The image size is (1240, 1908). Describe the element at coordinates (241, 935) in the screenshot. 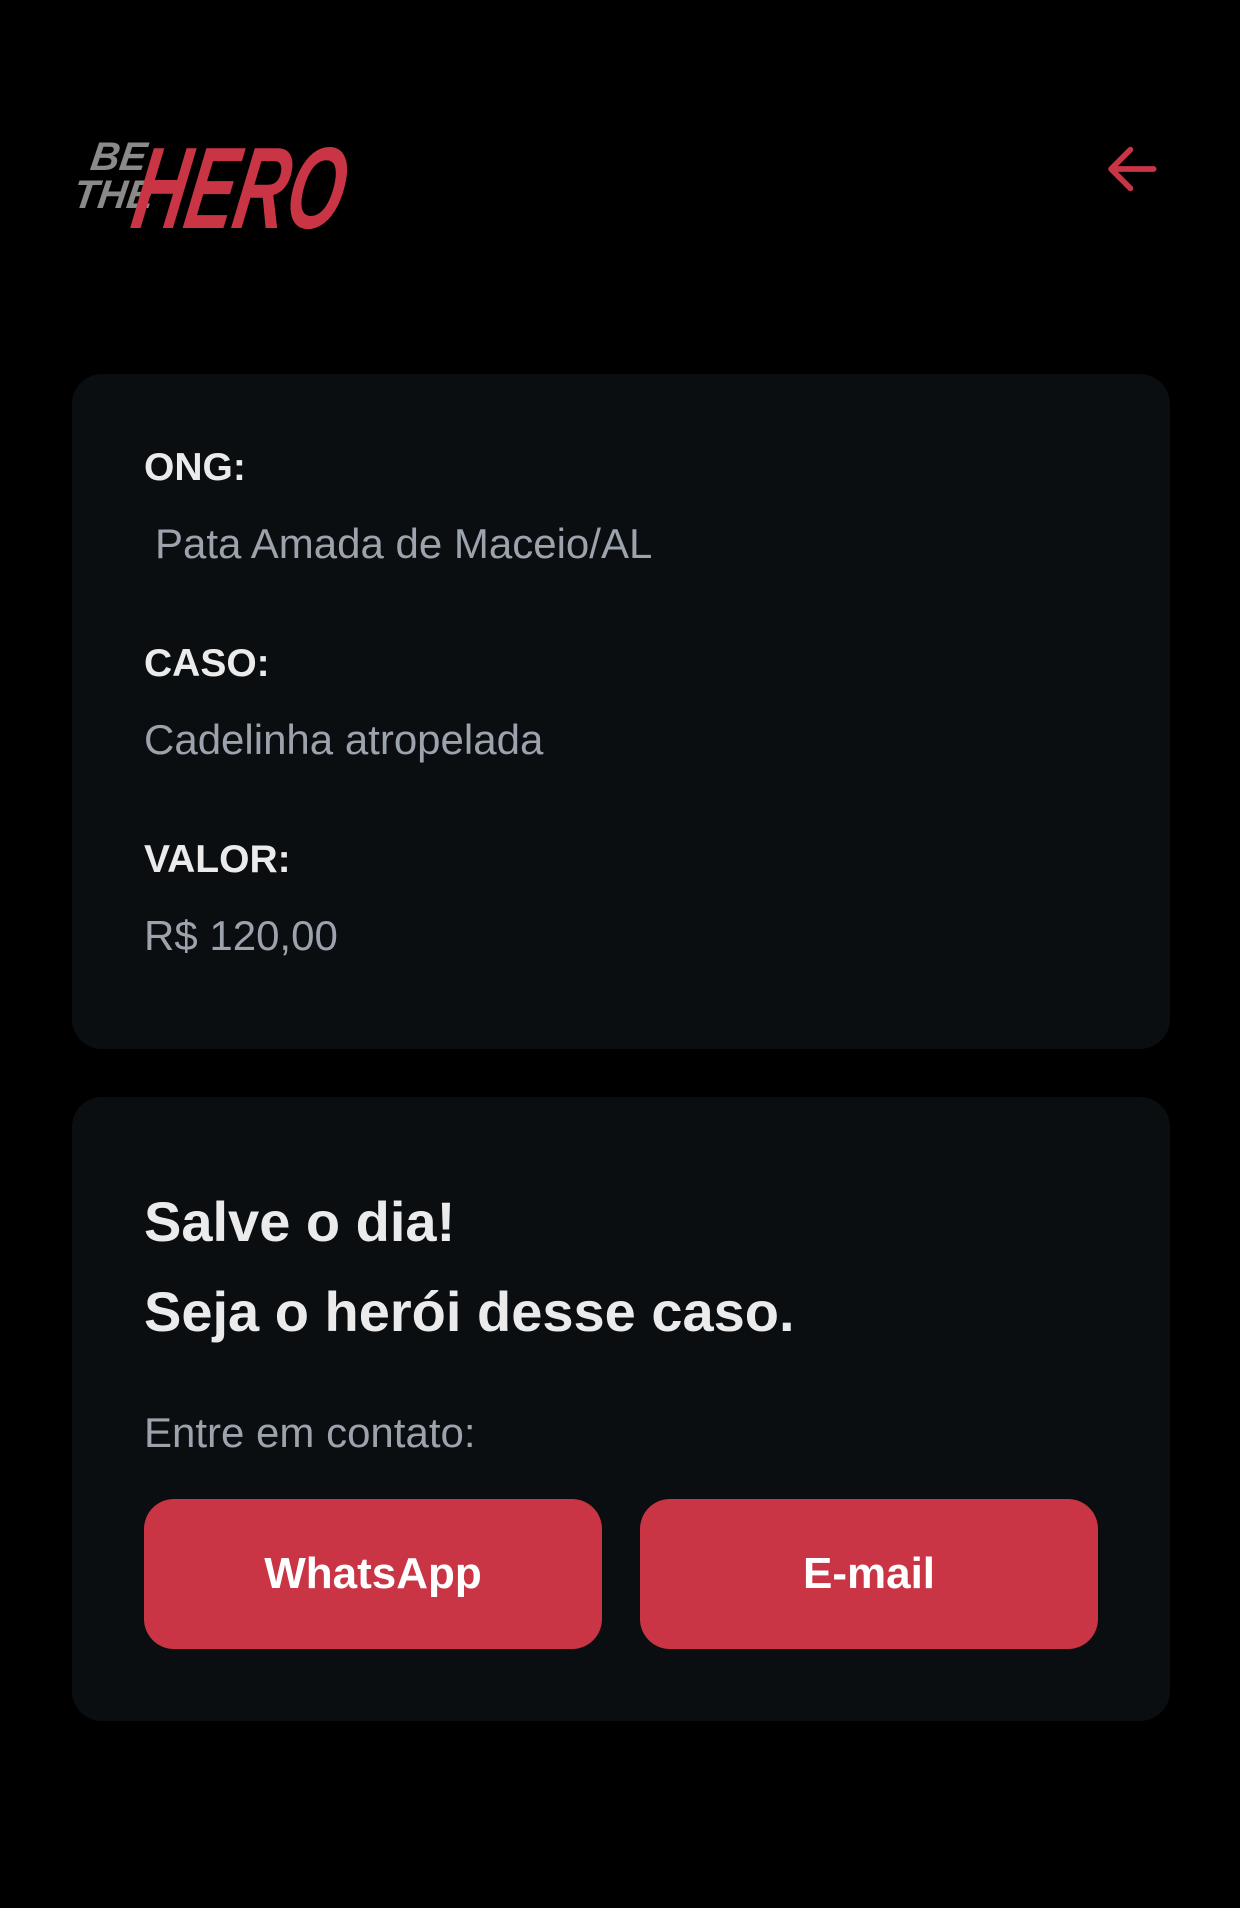

I see `value-amount: R$ 120,00` at that location.